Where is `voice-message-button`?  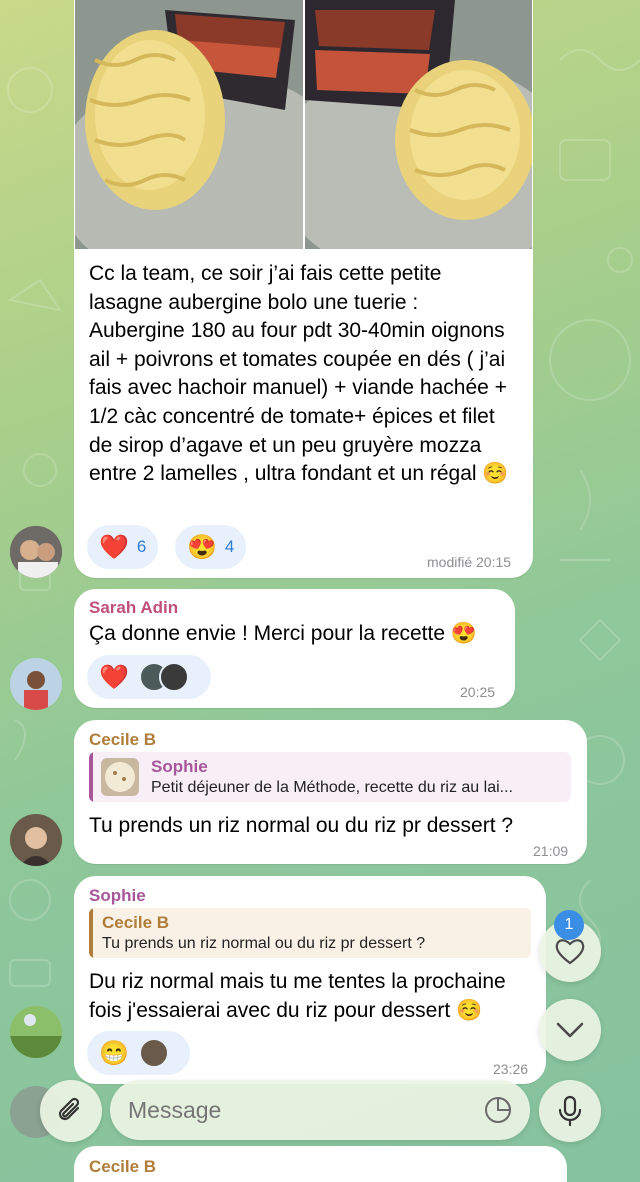
voice-message-button is located at coordinates (570, 1111).